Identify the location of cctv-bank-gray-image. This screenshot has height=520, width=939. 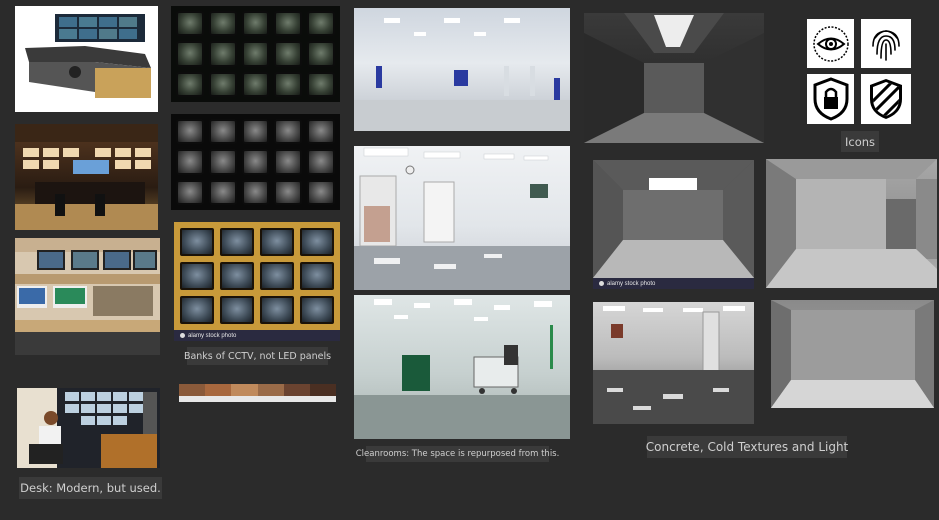
(255, 162).